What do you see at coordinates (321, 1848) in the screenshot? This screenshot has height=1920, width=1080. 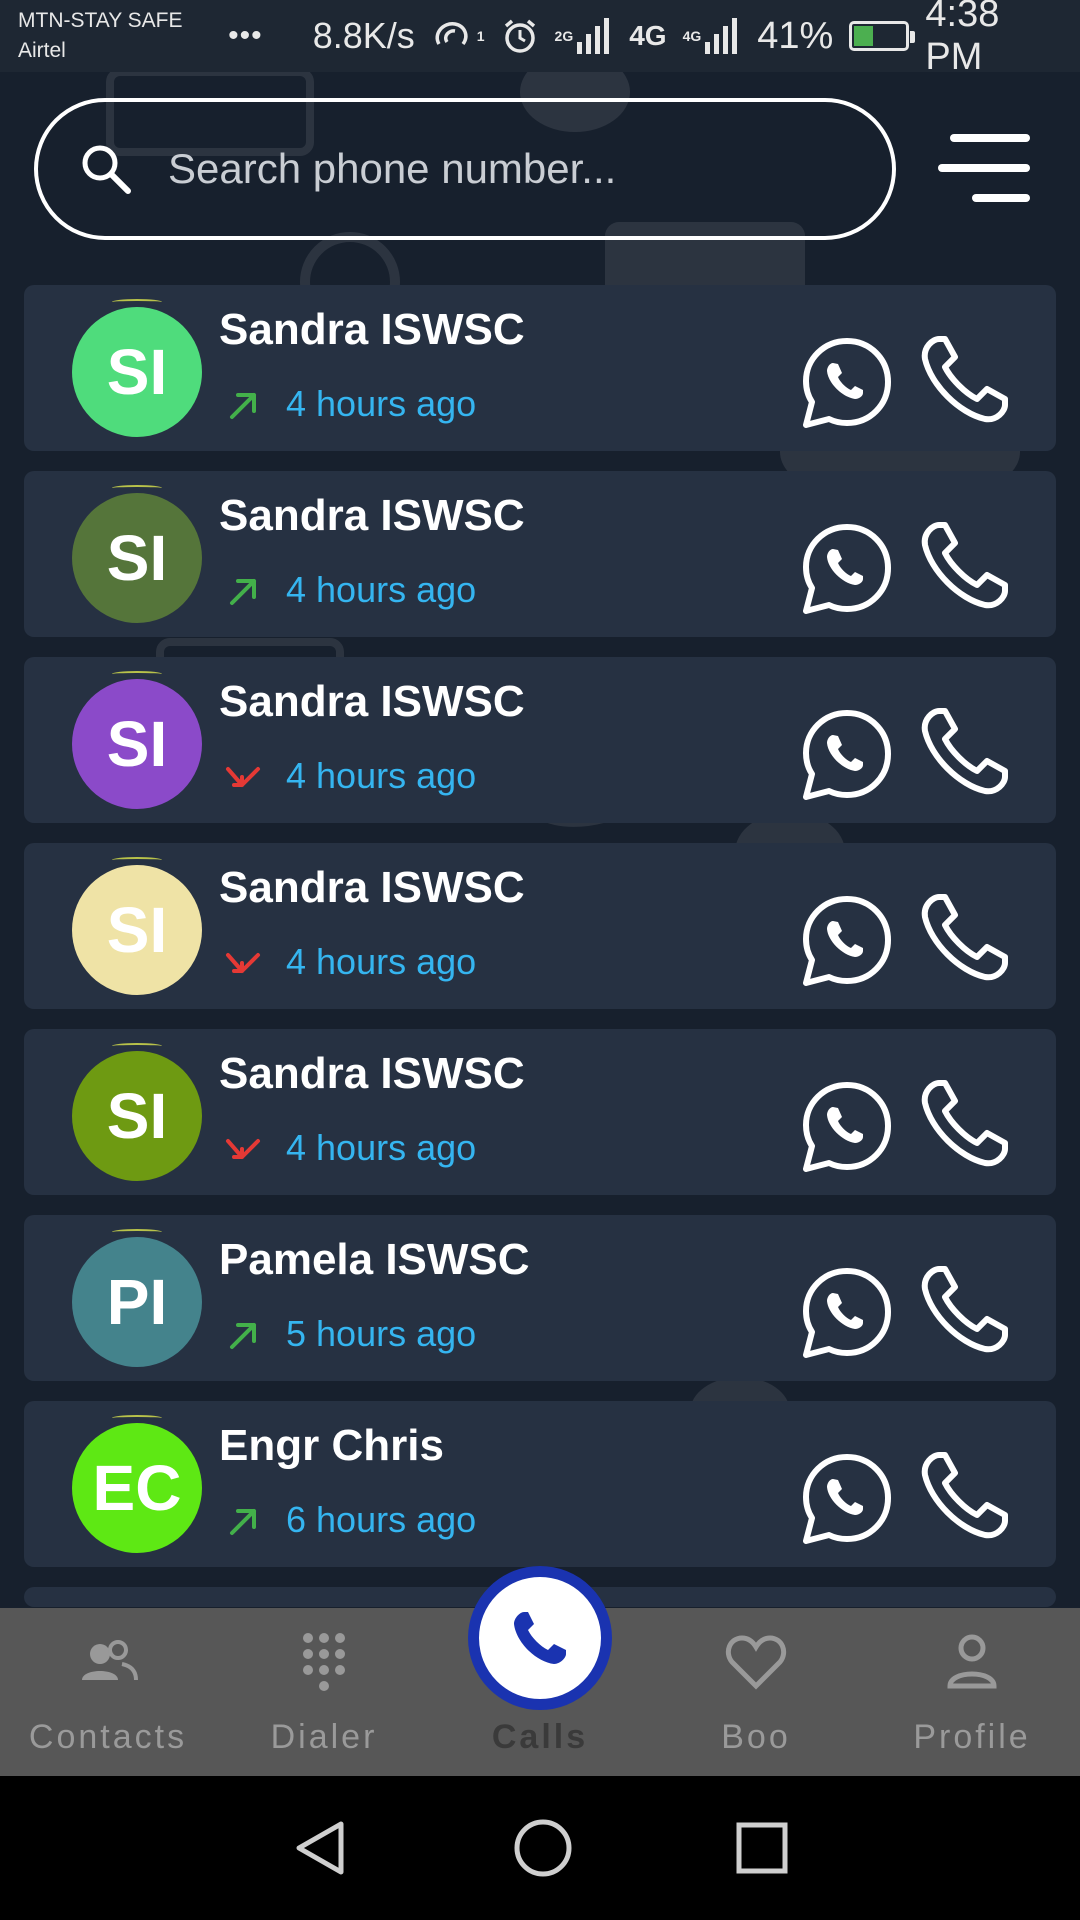 I see `back-icon` at bounding box center [321, 1848].